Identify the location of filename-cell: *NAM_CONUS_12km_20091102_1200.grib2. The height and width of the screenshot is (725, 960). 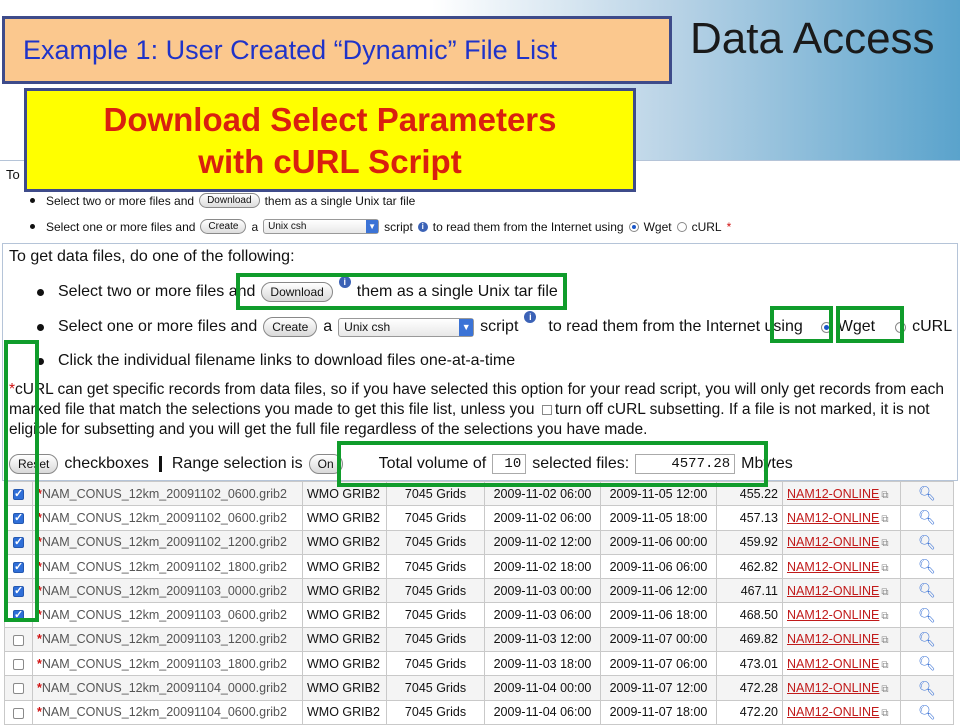
(167, 542).